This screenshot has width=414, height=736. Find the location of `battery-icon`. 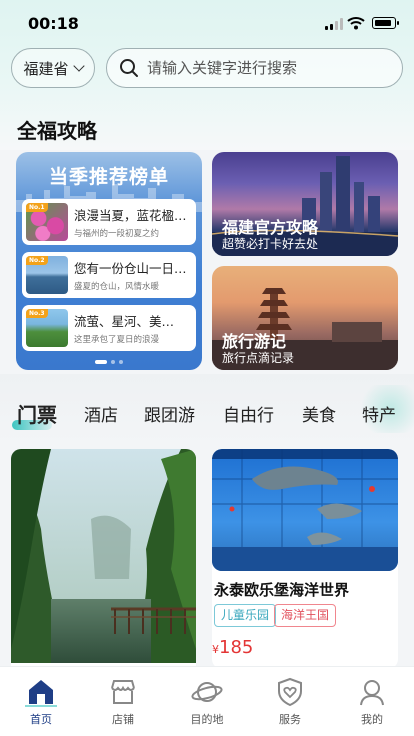

battery-icon is located at coordinates (385, 23).